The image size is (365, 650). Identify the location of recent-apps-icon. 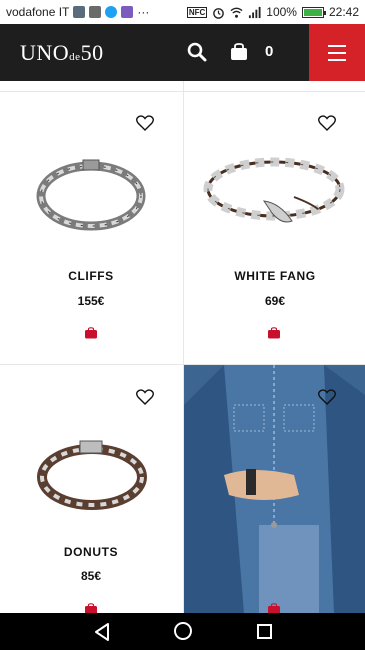
(264, 631).